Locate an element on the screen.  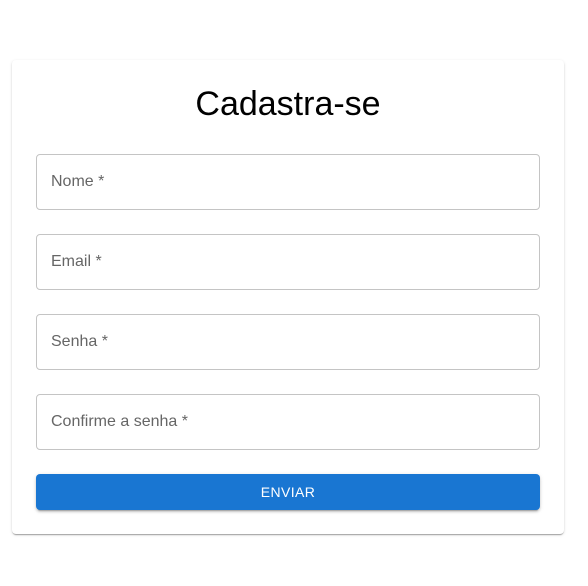
confirm-password-input is located at coordinates (288, 422).